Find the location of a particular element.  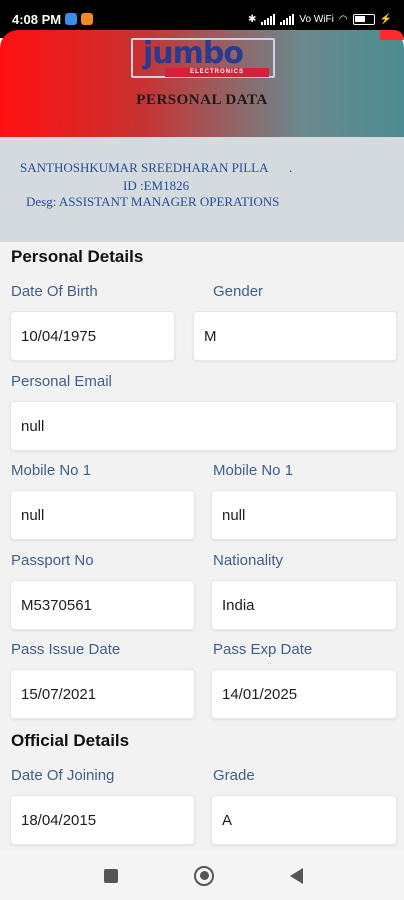

employee-designation: Desg: ASSISTANT MANAGER OPERATIONS is located at coordinates (153, 201).